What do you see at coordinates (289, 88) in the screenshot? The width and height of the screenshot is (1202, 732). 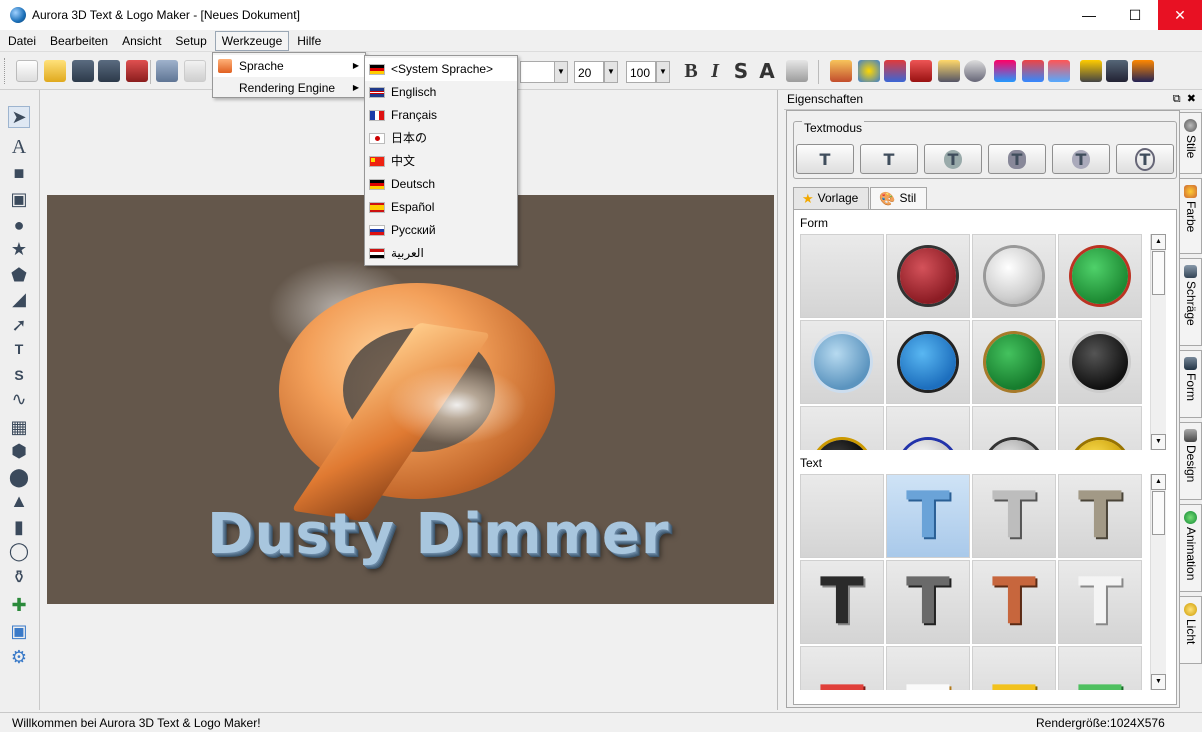 I see `menu-item-rendering-engine: Rendering Engine ▶` at bounding box center [289, 88].